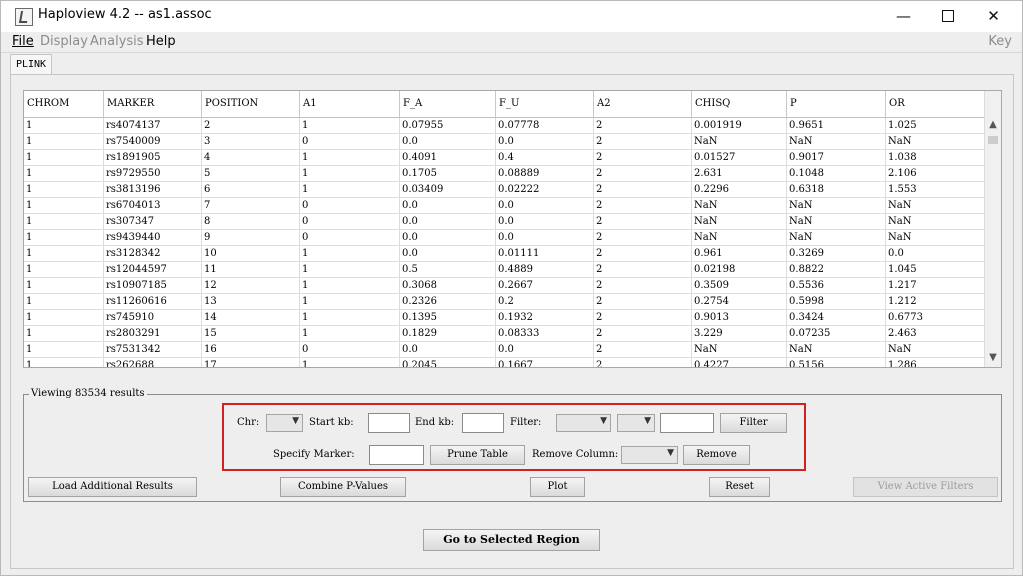  What do you see at coordinates (251, 104) in the screenshot?
I see `column-header-position: POSITION` at bounding box center [251, 104].